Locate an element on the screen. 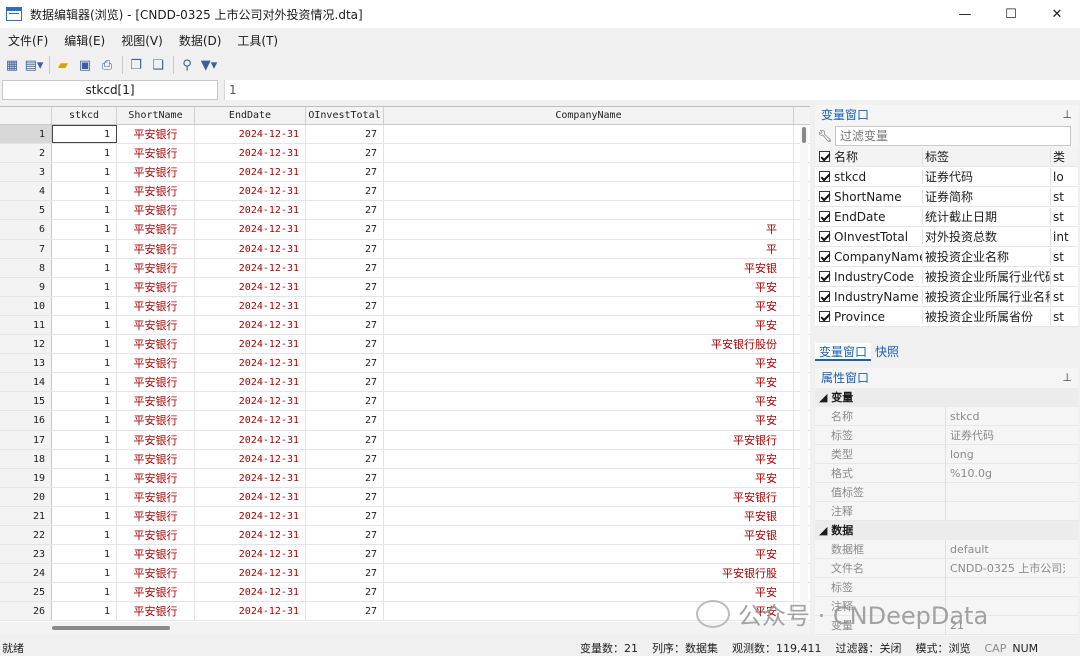 This screenshot has width=1080, height=656. table-row: 13 1 平安银行 2024-12-31 27 平安 is located at coordinates (405, 364).